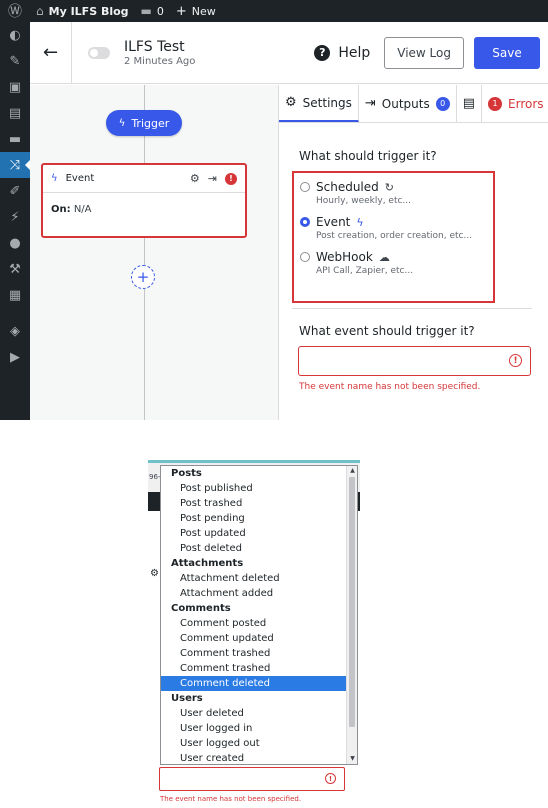  Describe the element at coordinates (254, 533) in the screenshot. I see `dropdown-option: Post updated` at that location.